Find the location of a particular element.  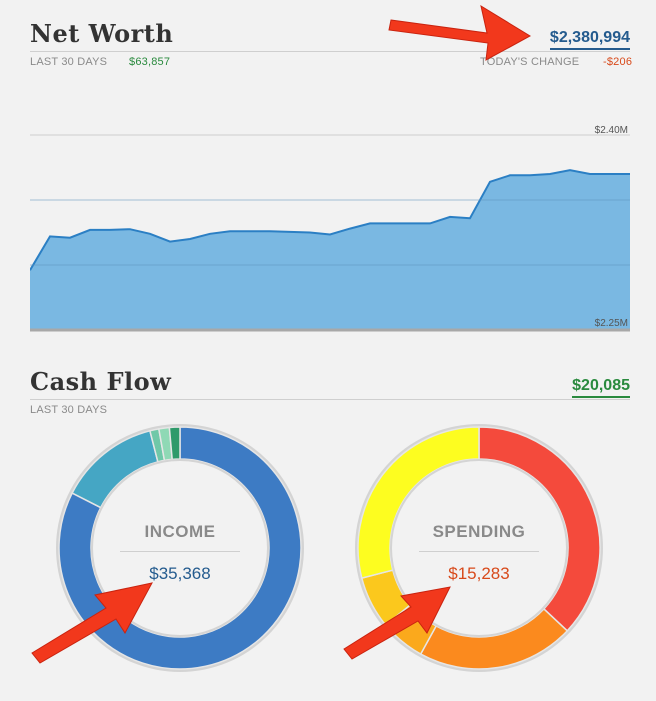

spending-value: $15,283 is located at coordinates (479, 573).